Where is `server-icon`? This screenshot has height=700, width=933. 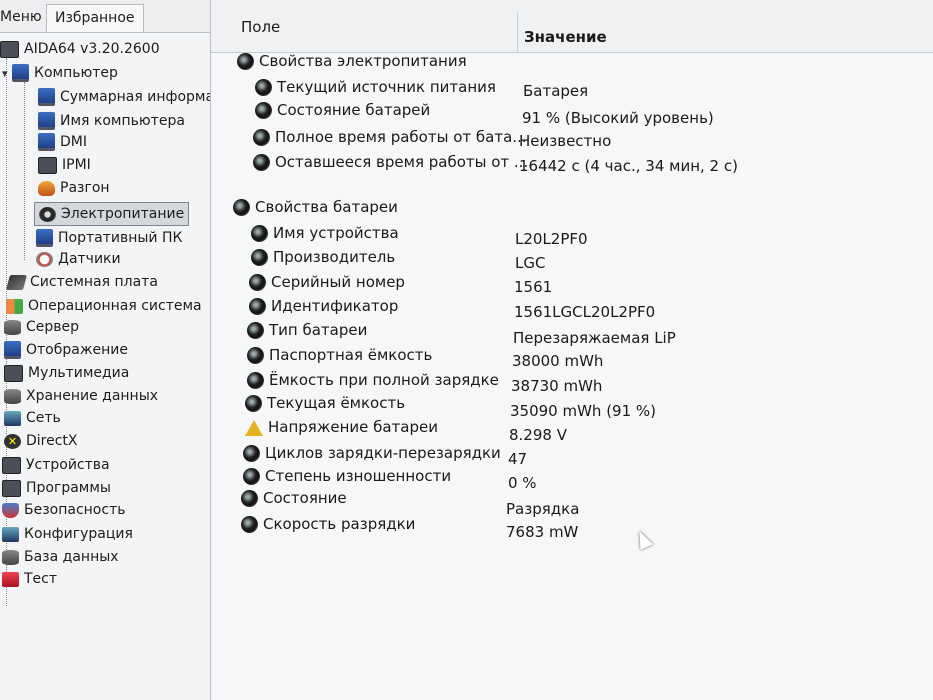 server-icon is located at coordinates (12, 327).